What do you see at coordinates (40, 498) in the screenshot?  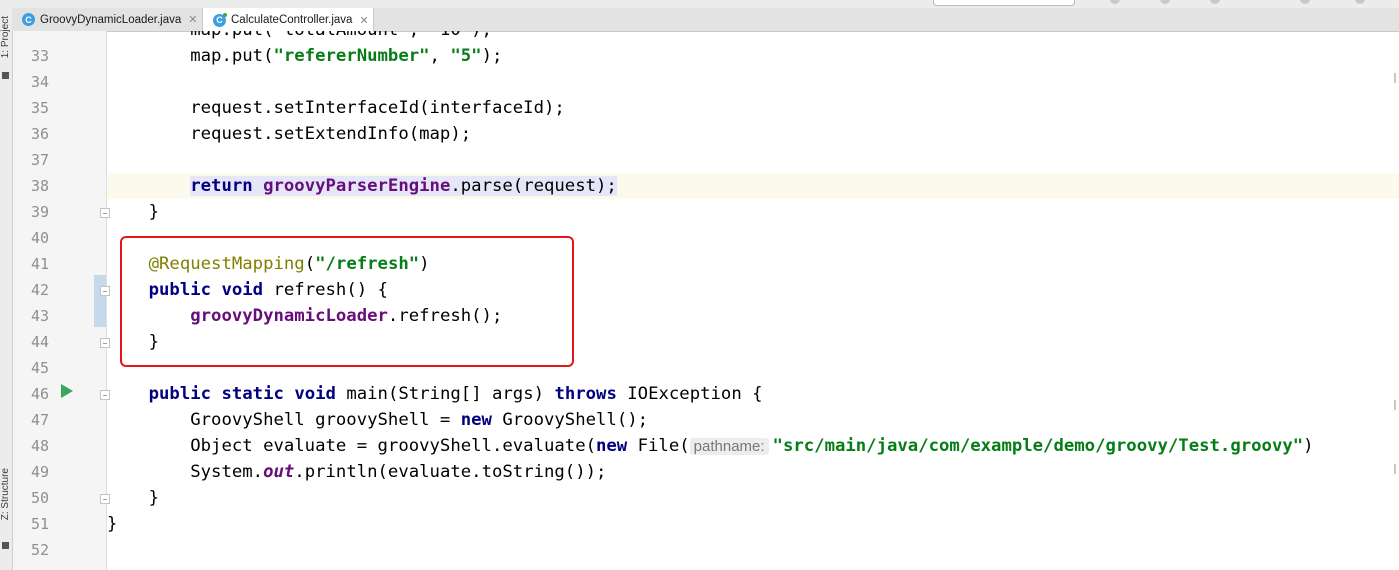 I see `line-number: 50` at bounding box center [40, 498].